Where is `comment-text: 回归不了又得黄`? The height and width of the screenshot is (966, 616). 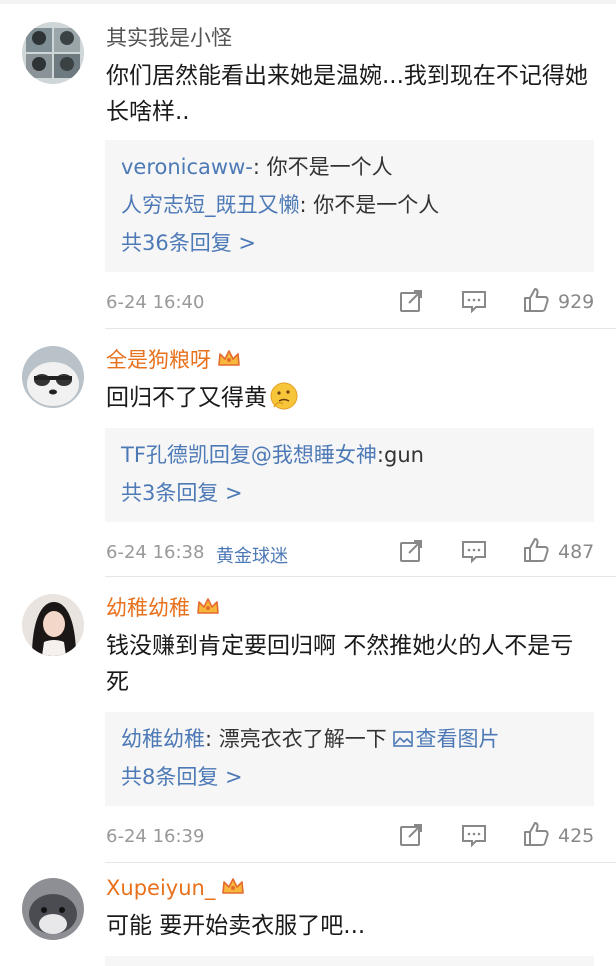
comment-text: 回归不了又得黄 is located at coordinates (351, 398).